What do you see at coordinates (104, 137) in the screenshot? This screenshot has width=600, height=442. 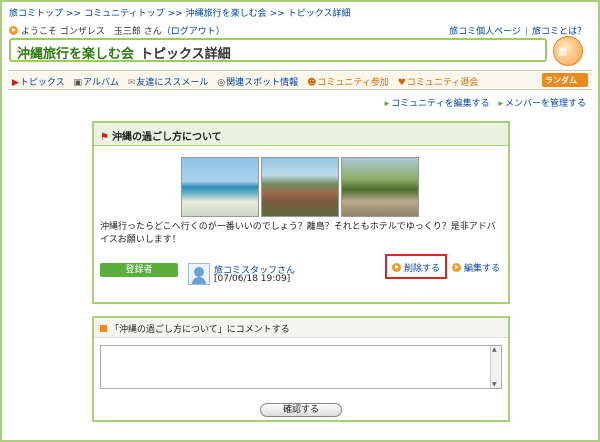 I see `flag-icon: ⚑` at bounding box center [104, 137].